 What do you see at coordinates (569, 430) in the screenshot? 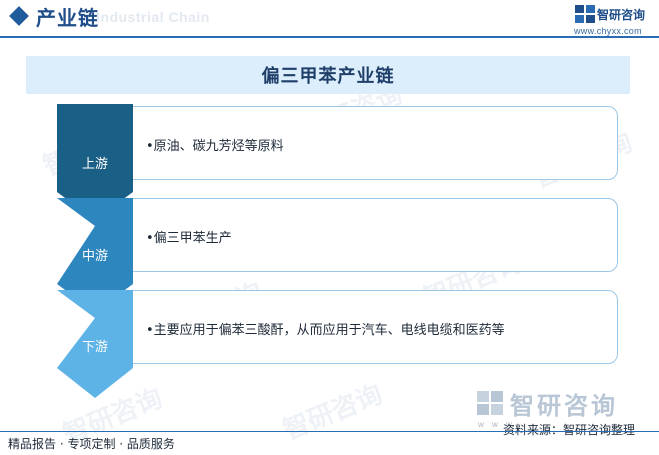
I see `source-note: 资料来源：智研咨询整理` at bounding box center [569, 430].